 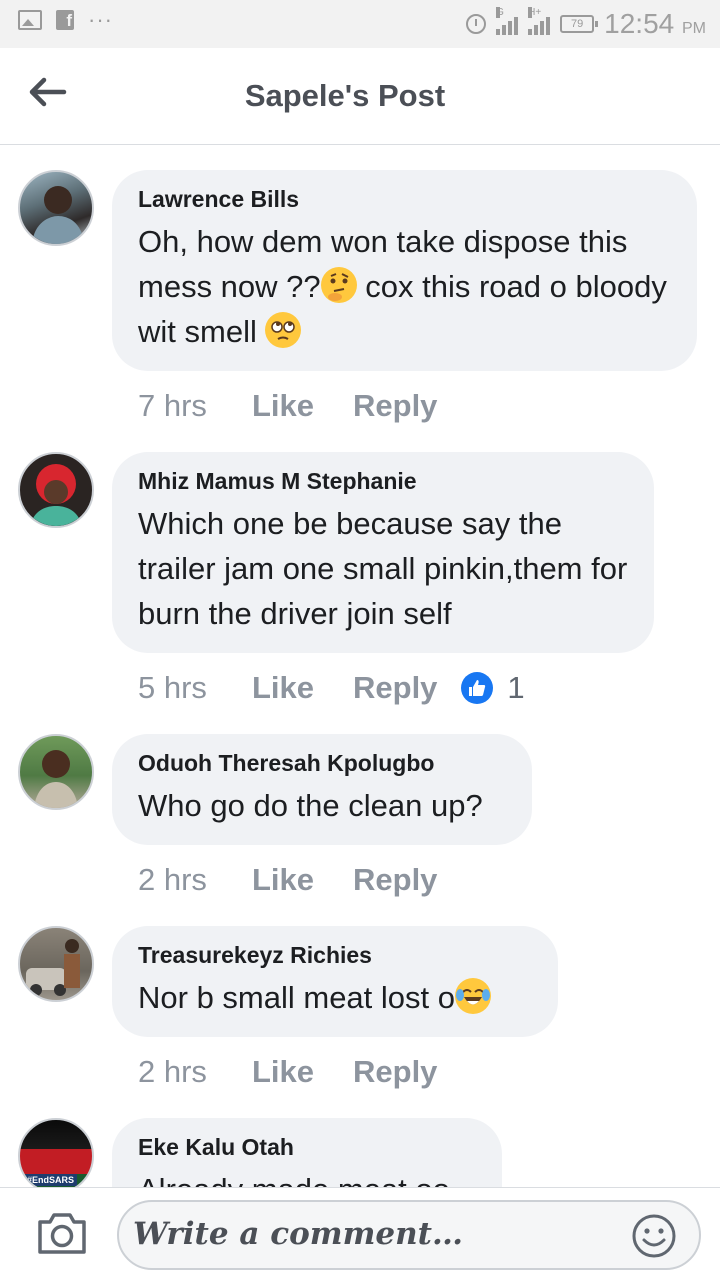 I want to click on avatar: #EndSARS, so click(x=56, y=1152).